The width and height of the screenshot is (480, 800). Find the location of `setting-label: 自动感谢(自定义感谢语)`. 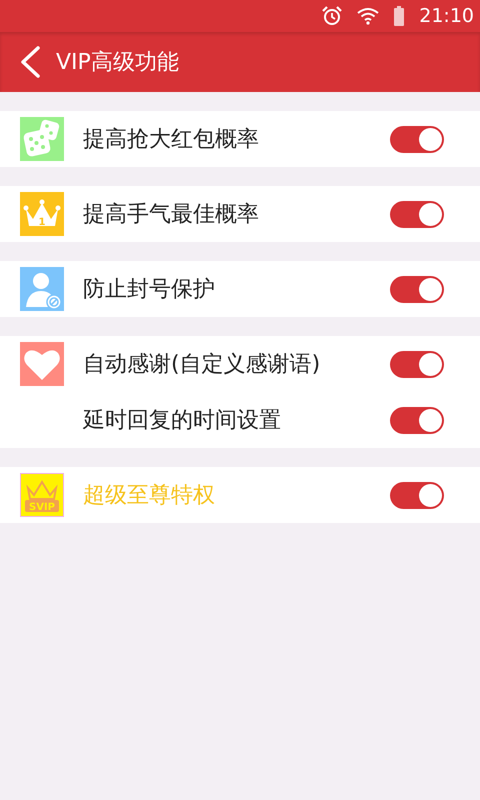

setting-label: 自动感谢(自定义感谢语) is located at coordinates (202, 365).